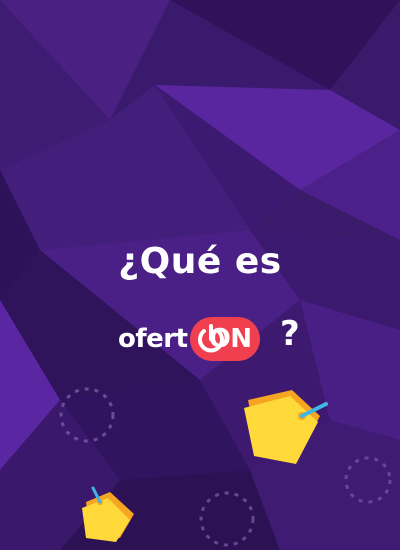 Image resolution: width=400 pixels, height=550 pixels. I want to click on power-icon, so click(210, 338).